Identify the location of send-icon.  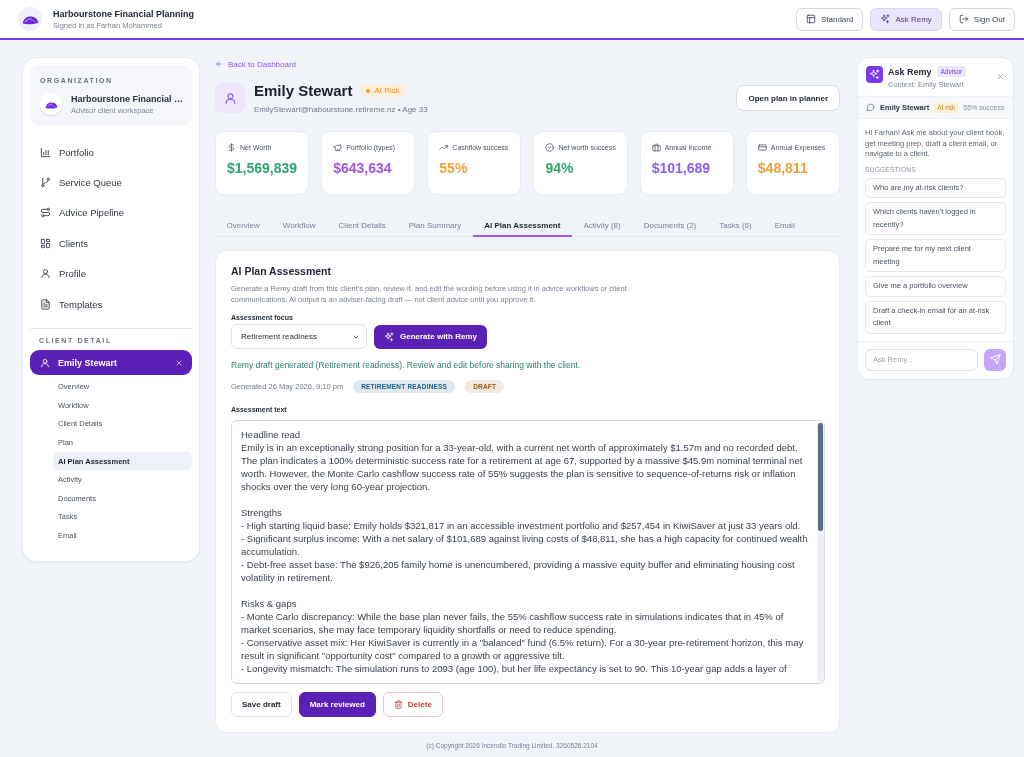
(995, 359).